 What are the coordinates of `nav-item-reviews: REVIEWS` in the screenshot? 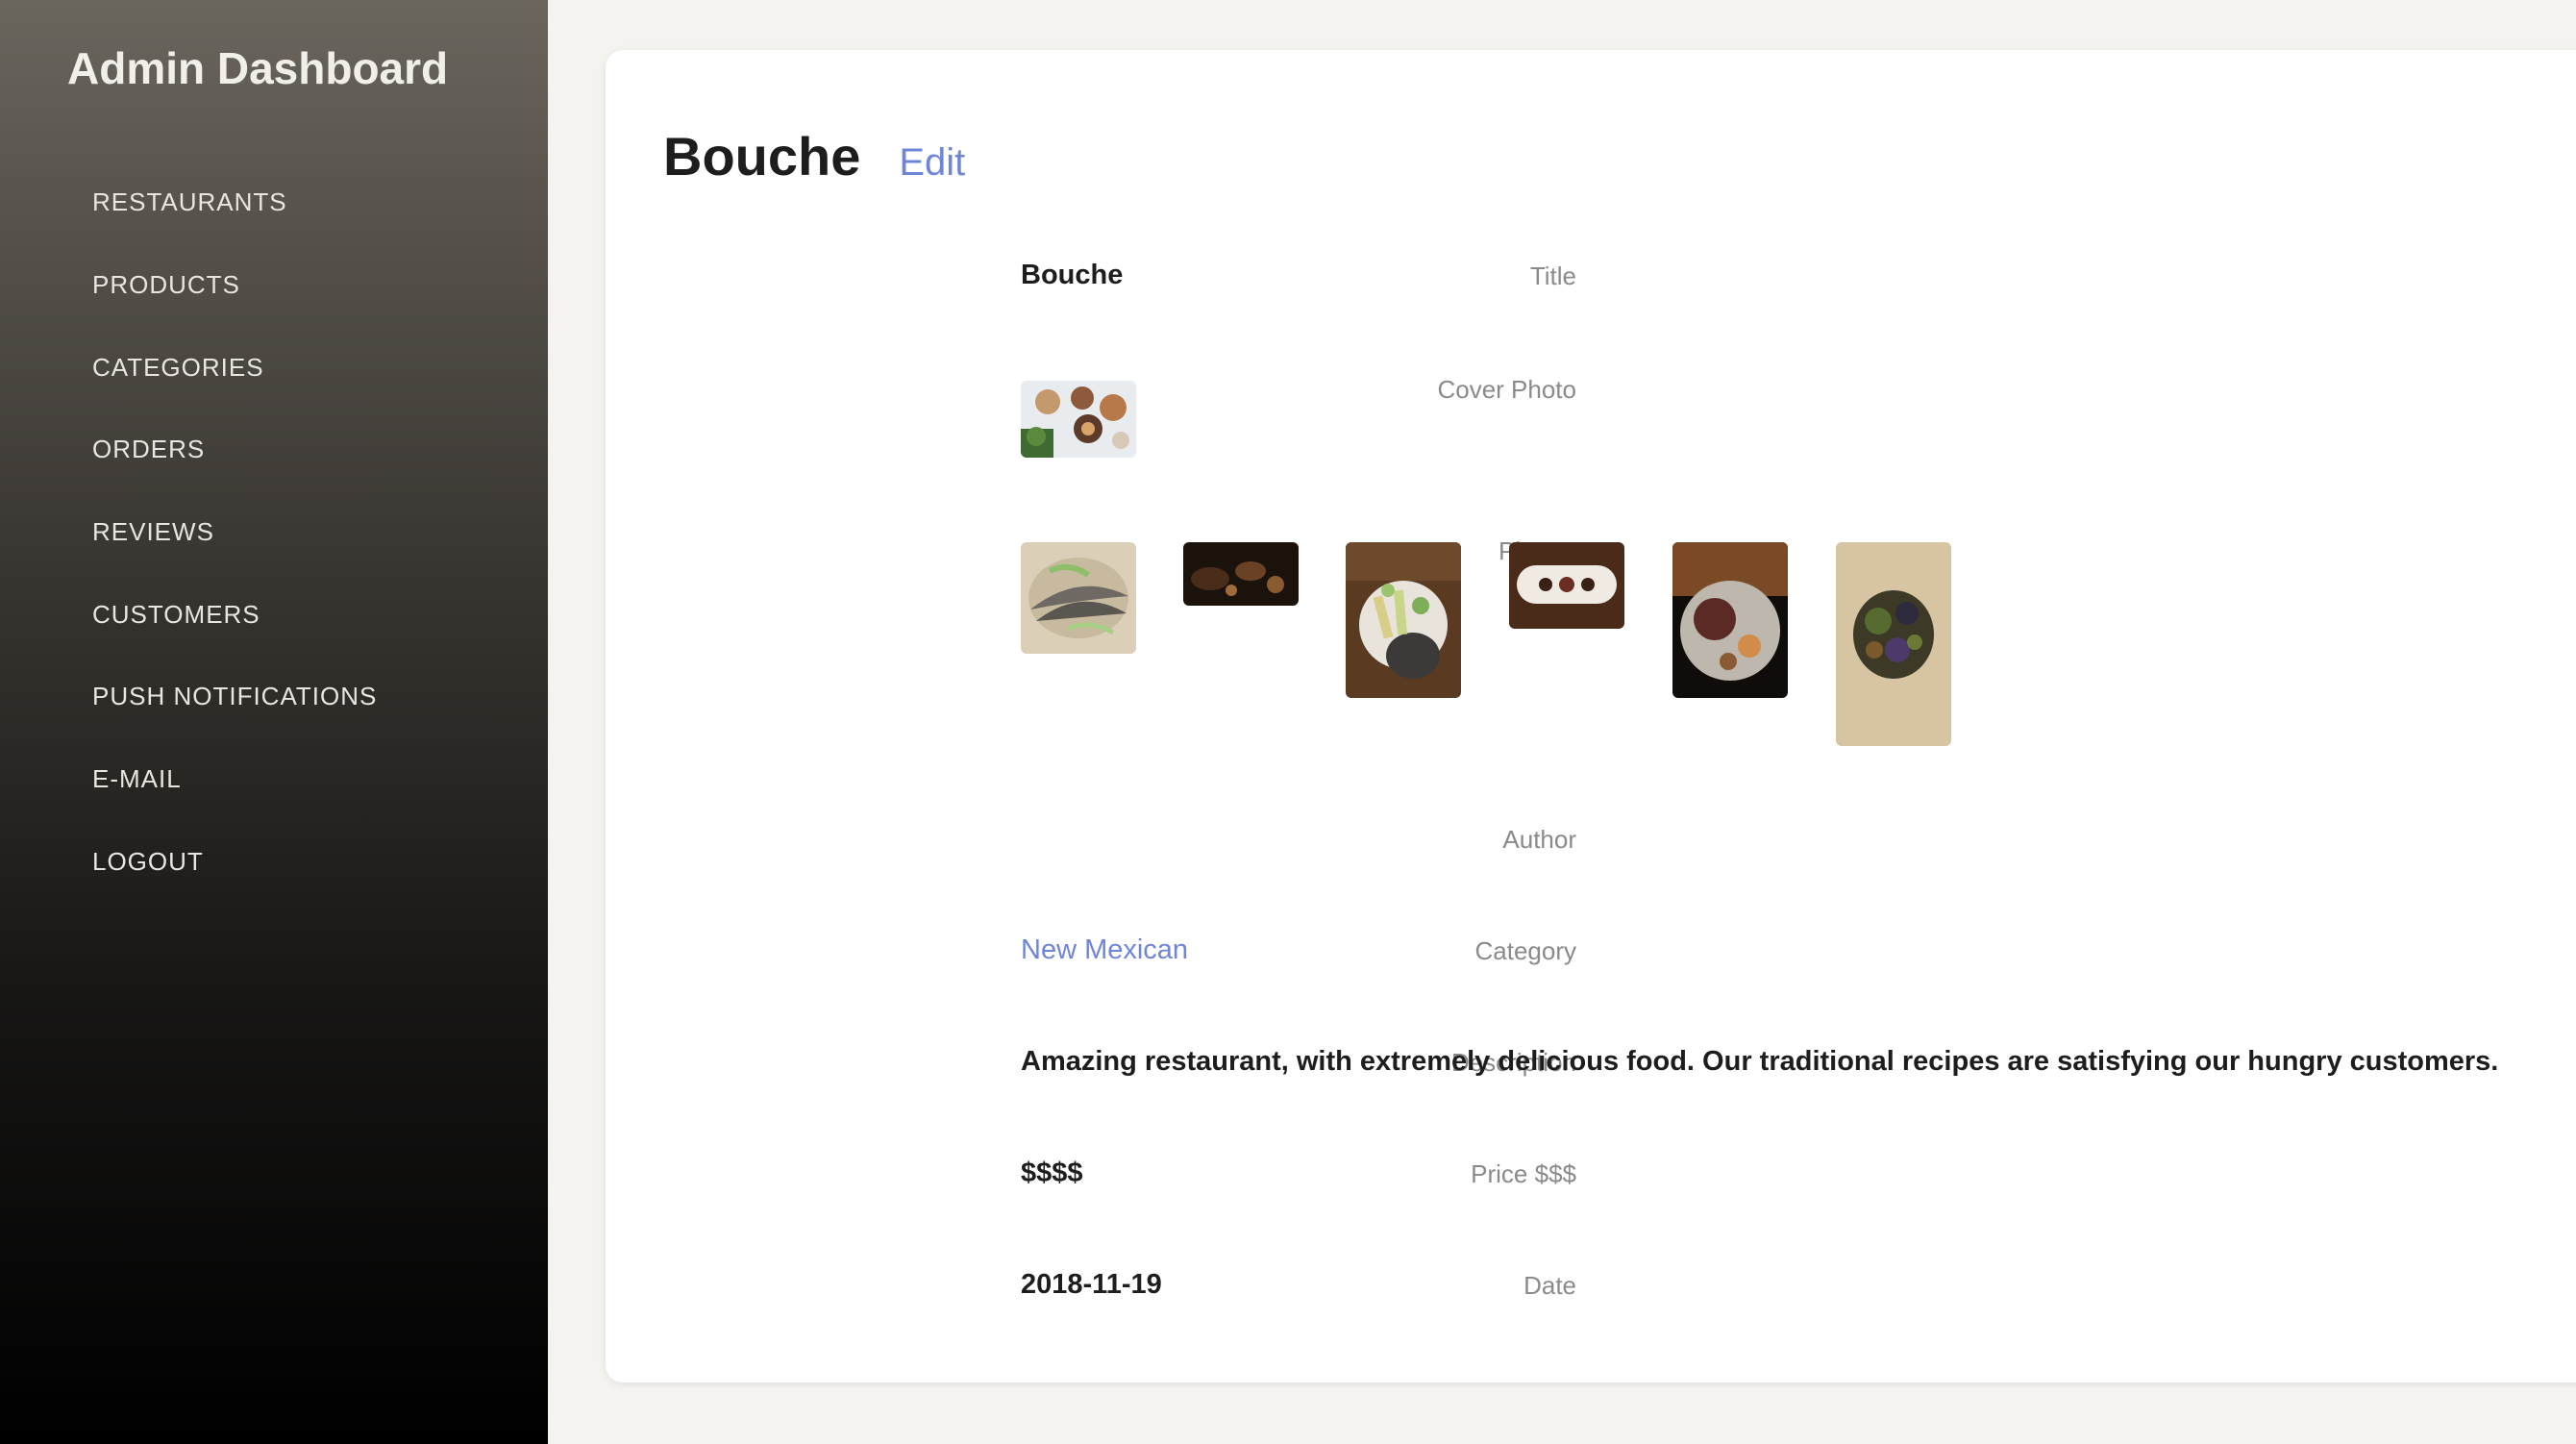 It's located at (235, 532).